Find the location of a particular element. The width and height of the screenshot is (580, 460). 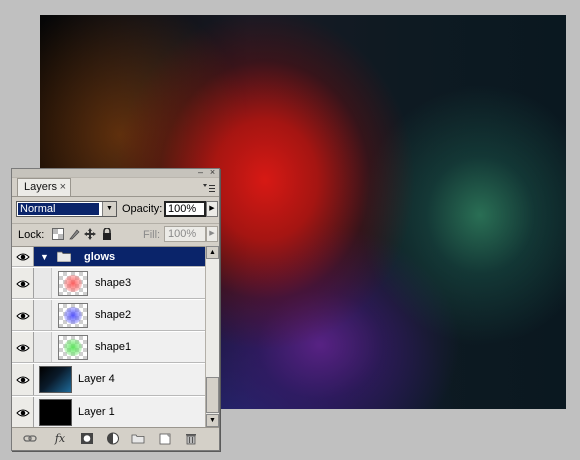

panel-title-bar: – × is located at coordinates (115, 173).